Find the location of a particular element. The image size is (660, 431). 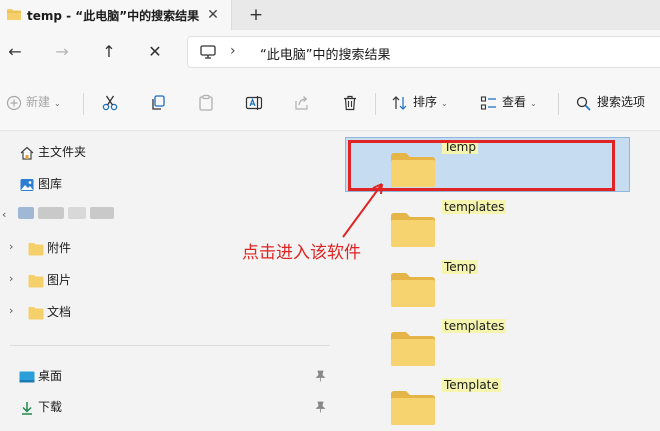

sidebar-item-documents: 文档 is located at coordinates (49, 312).